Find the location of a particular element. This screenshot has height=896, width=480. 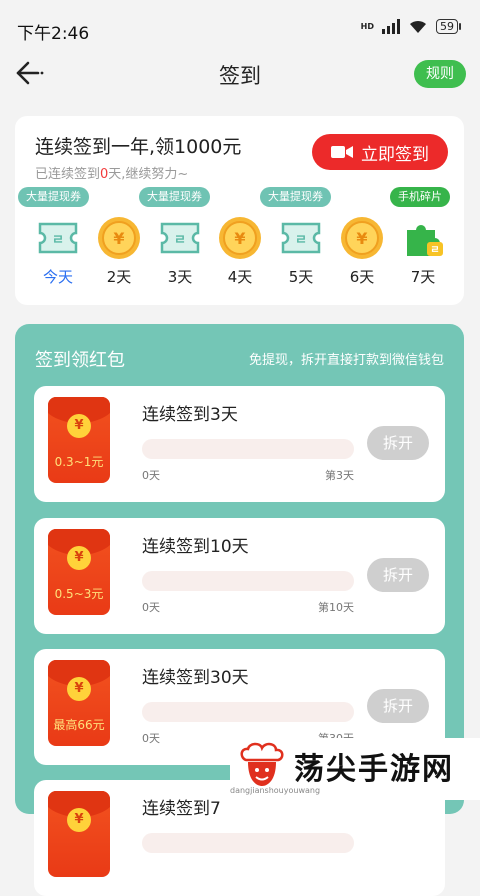

checkin-day-label: 7天 is located at coordinates (423, 277).